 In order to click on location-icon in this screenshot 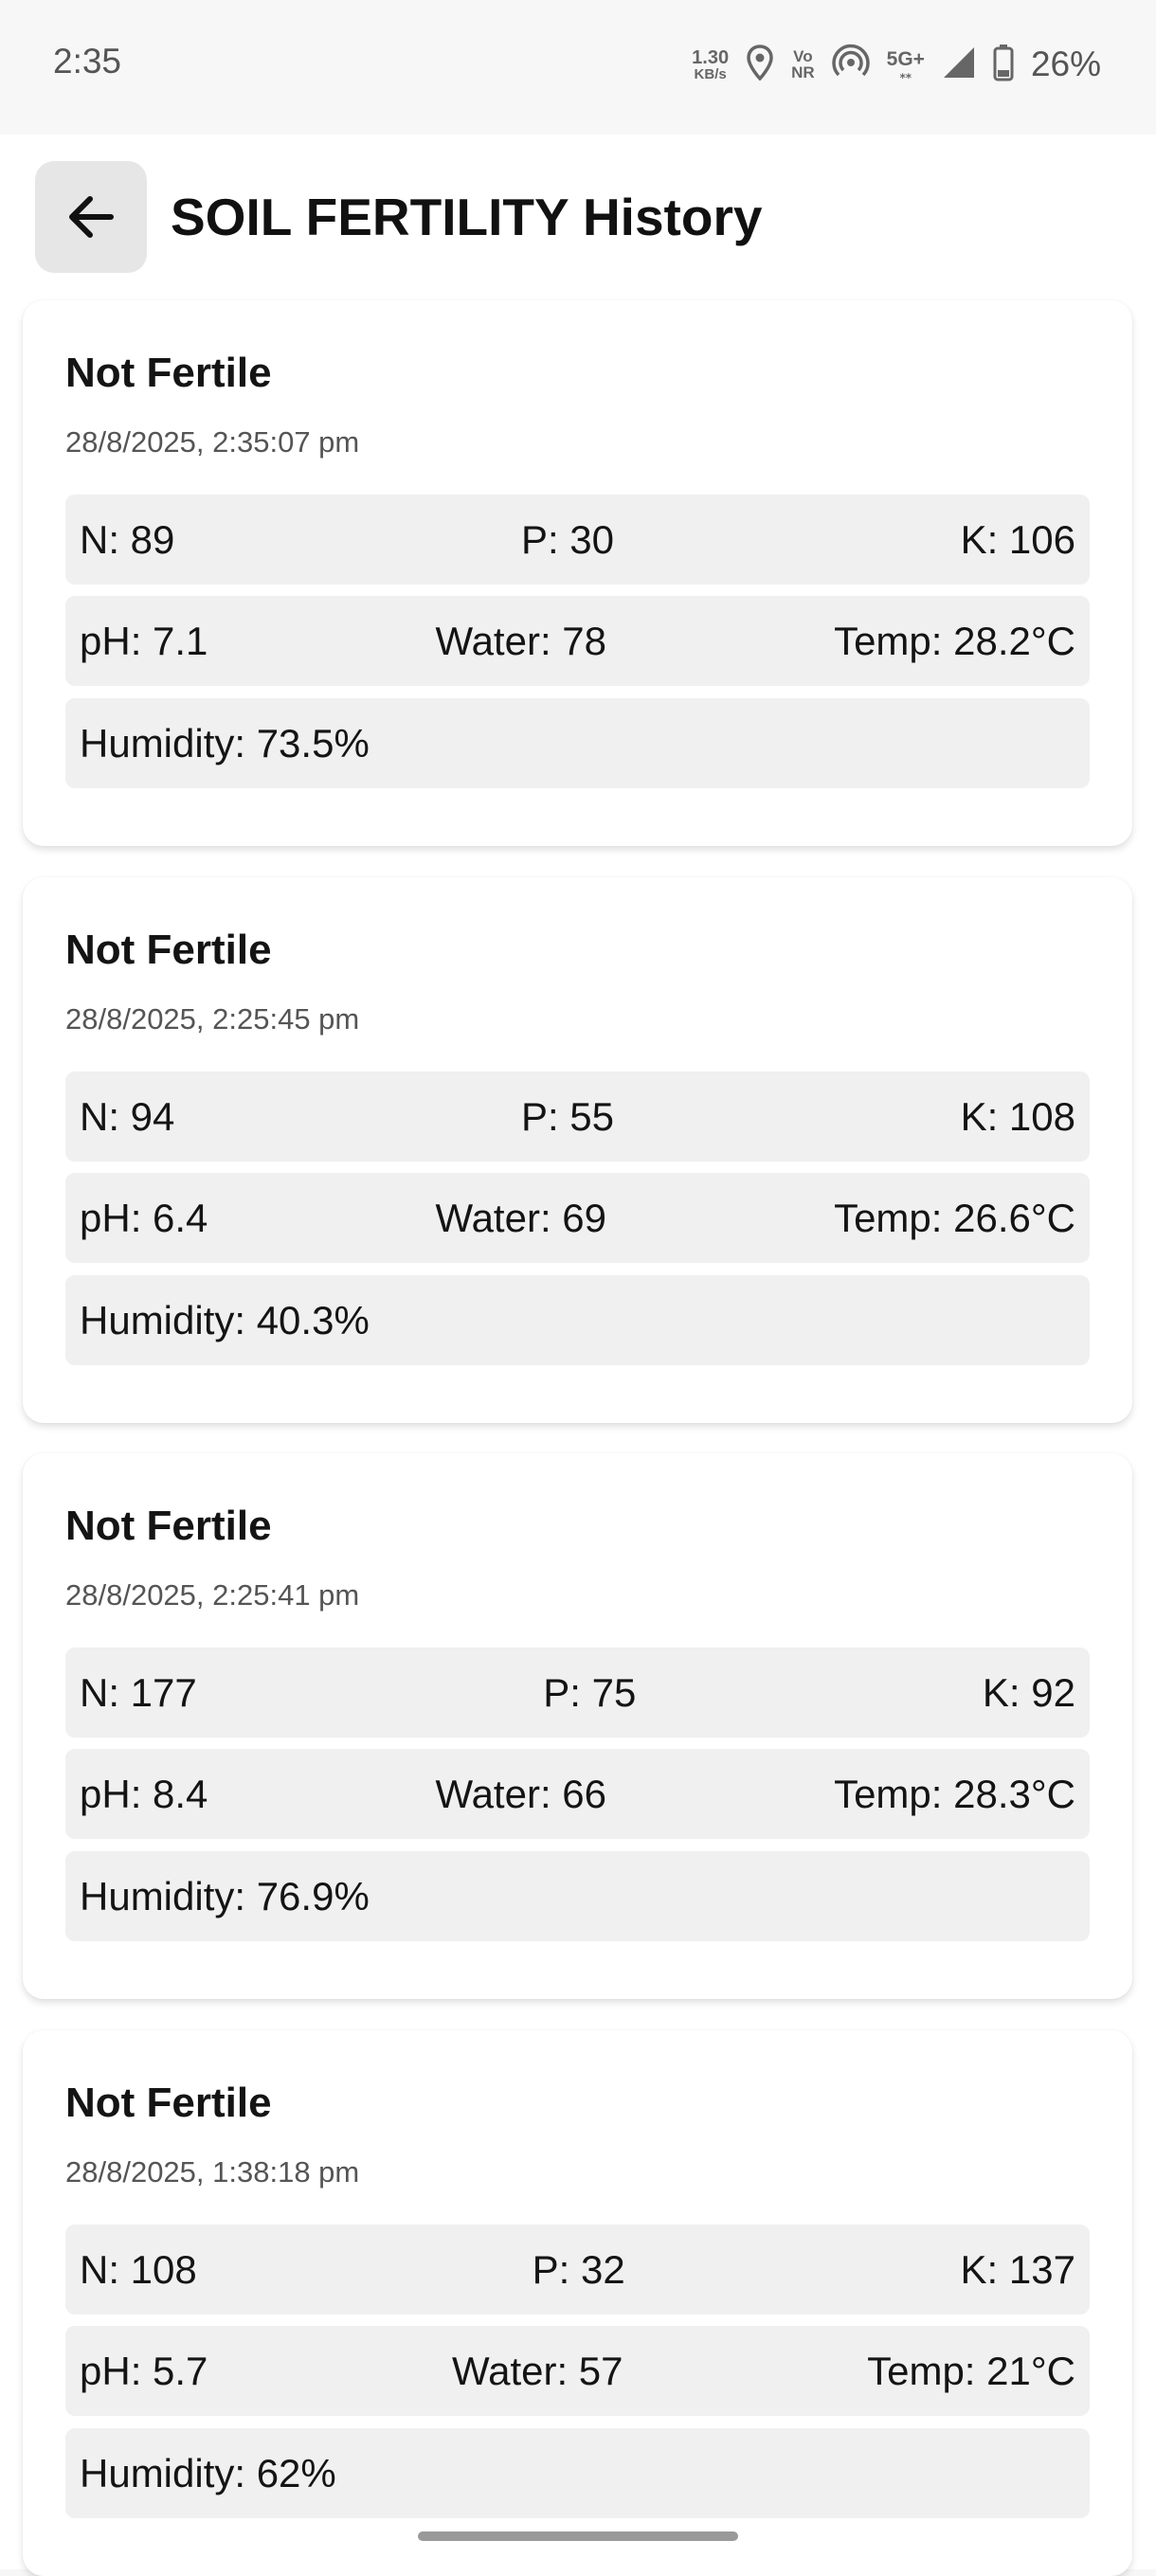, I will do `click(760, 64)`.